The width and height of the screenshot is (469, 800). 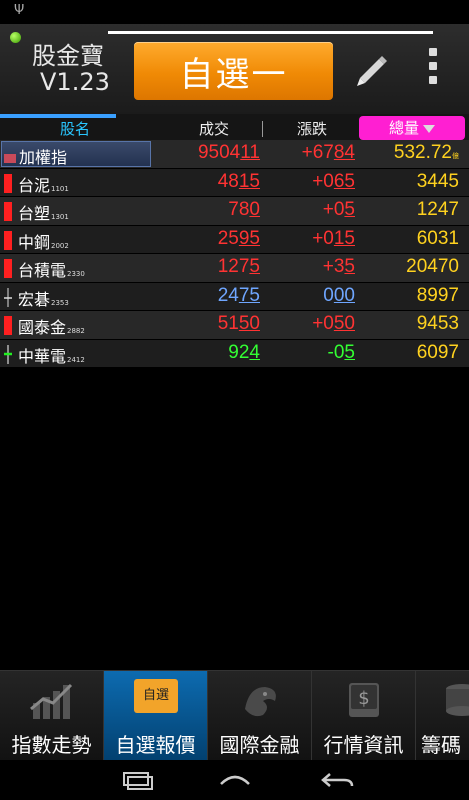 I want to click on app-name: 股金寶, so click(x=68, y=56).